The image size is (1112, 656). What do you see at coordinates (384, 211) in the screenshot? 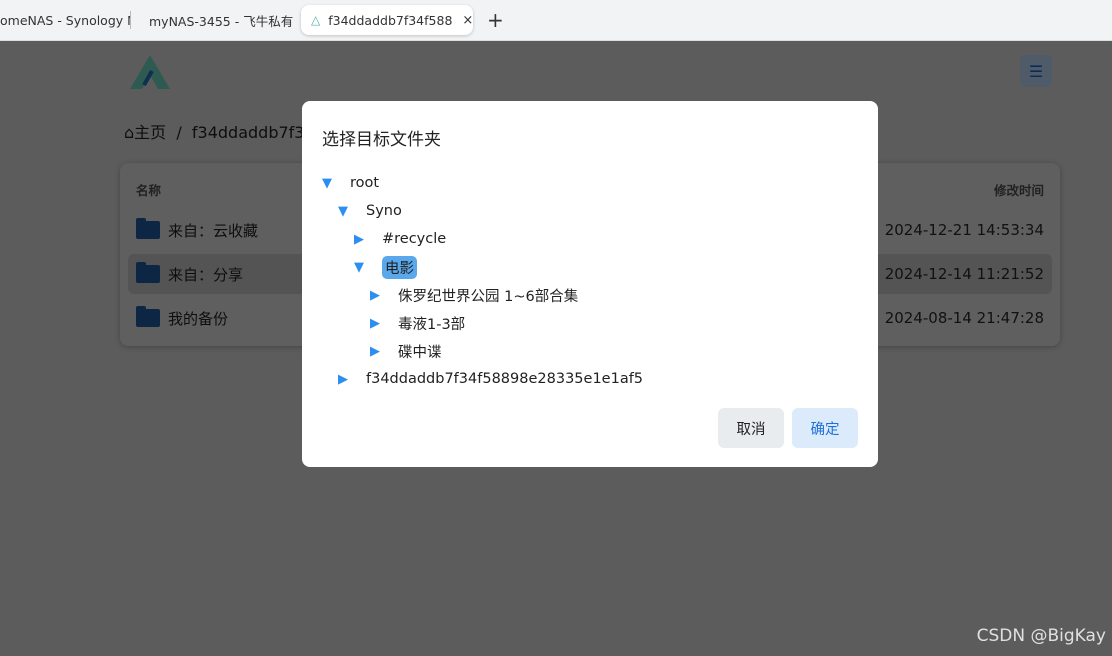
I see `tree-node-label: Syno` at bounding box center [384, 211].